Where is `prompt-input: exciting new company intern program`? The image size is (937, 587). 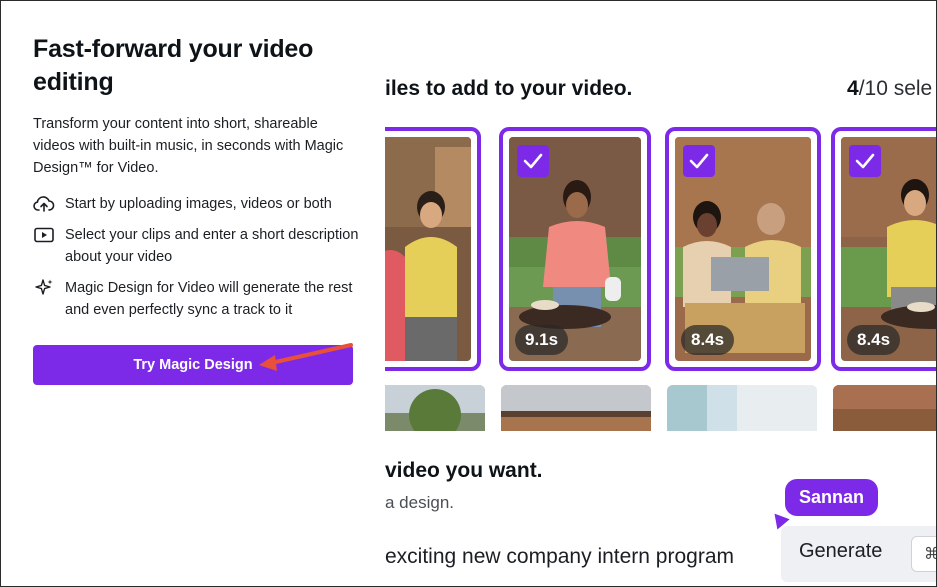 prompt-input: exciting new company intern program is located at coordinates (559, 557).